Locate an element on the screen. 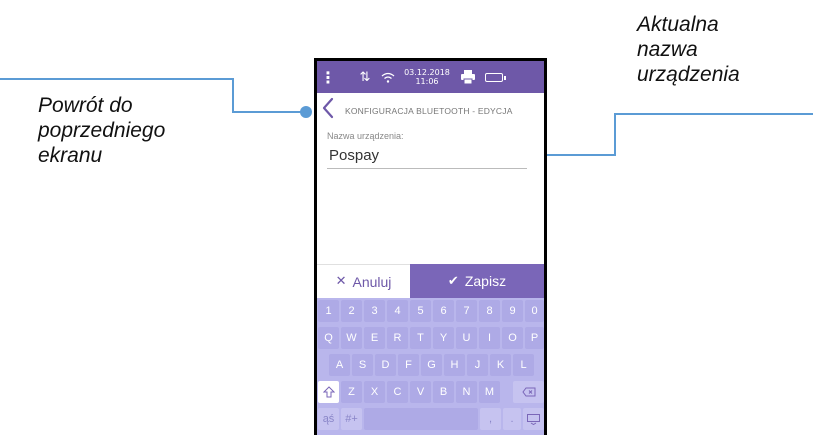 This screenshot has width=813, height=435. key: D is located at coordinates (385, 365).